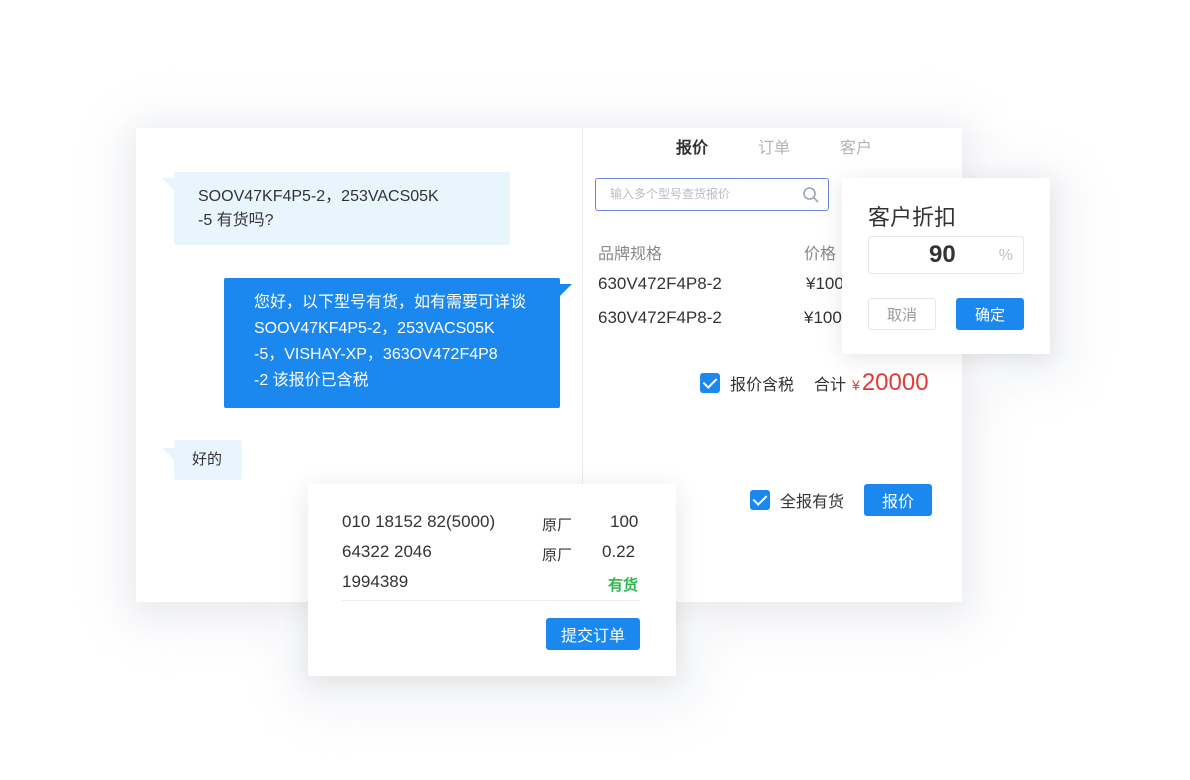 Image resolution: width=1190 pixels, height=780 pixels. Describe the element at coordinates (624, 521) in the screenshot. I see `order-value: 100` at that location.